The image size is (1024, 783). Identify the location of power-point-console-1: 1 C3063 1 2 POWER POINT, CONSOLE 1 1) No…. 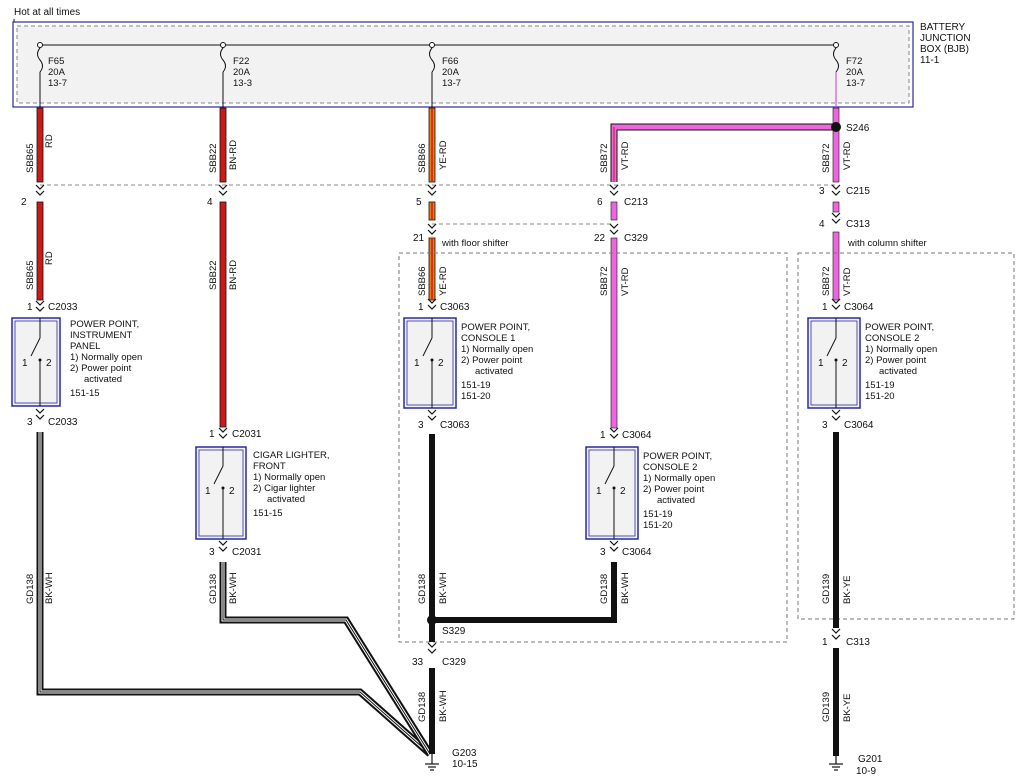
(468, 364).